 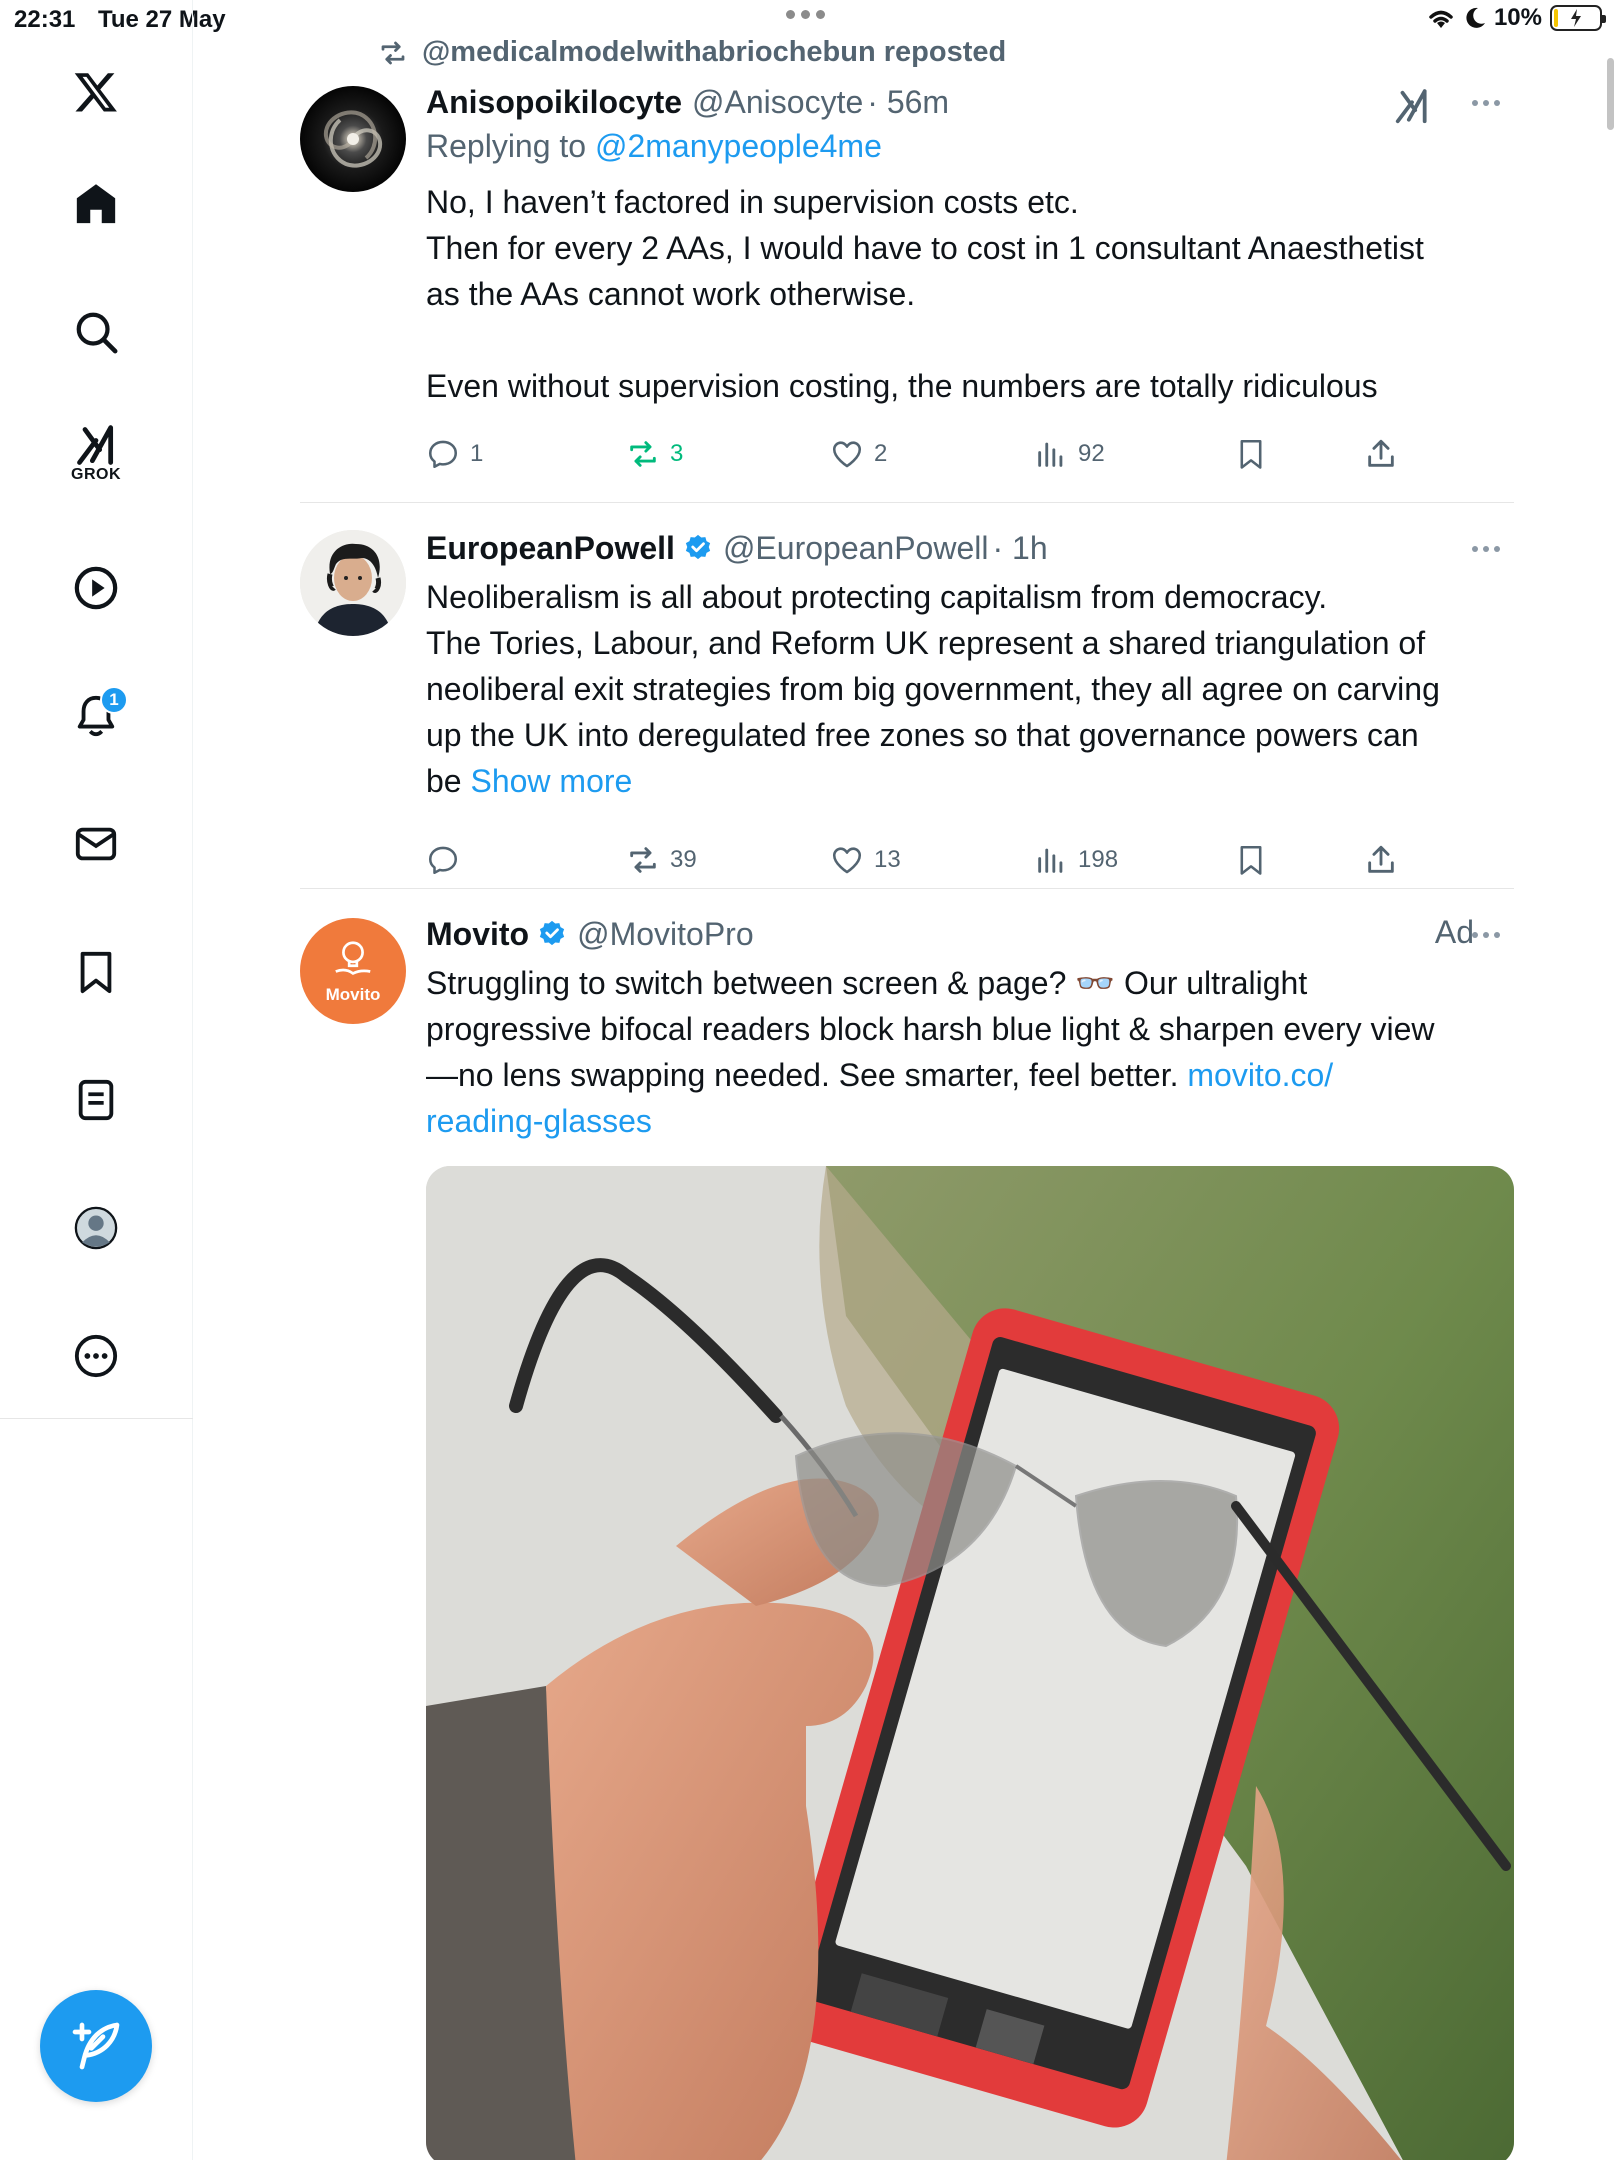 I want to click on views-button: 198, so click(x=1076, y=860).